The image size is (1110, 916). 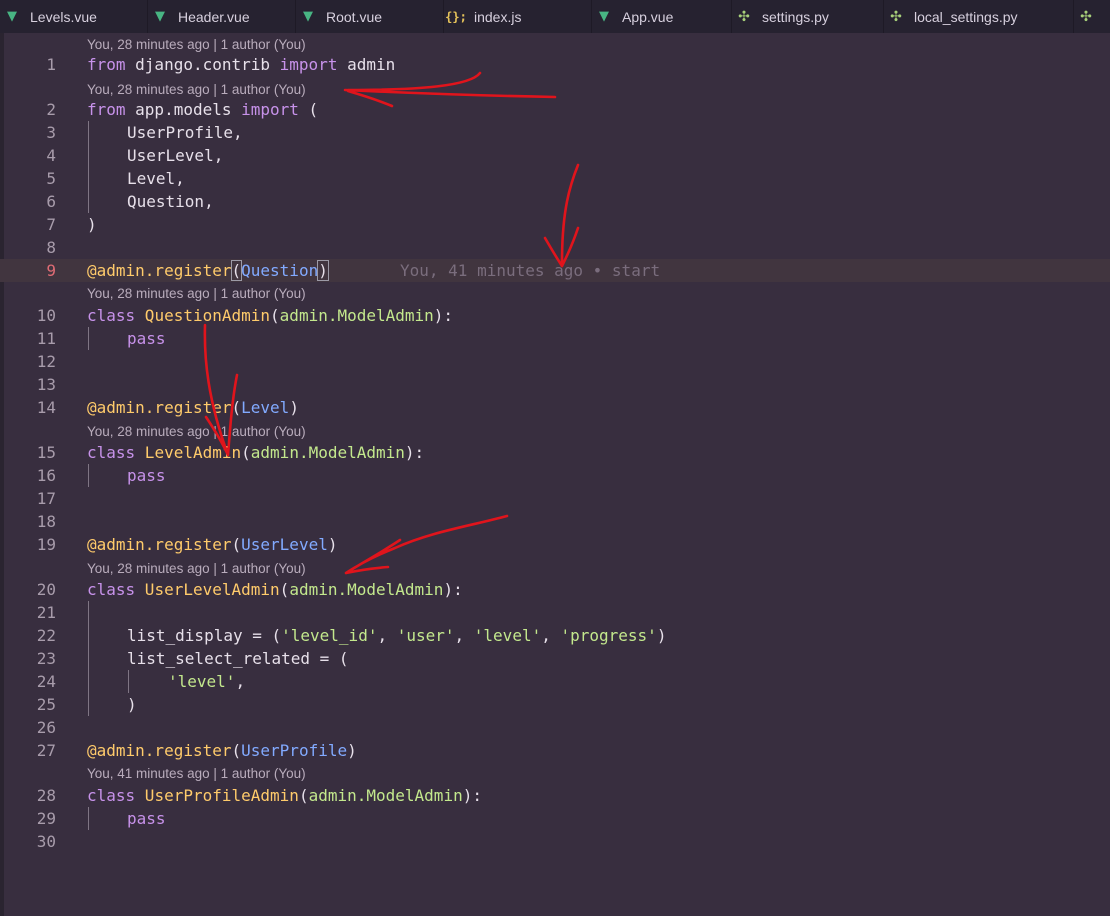 What do you see at coordinates (222, 16) in the screenshot?
I see `tab-header-vue: ▼ Header.vue` at bounding box center [222, 16].